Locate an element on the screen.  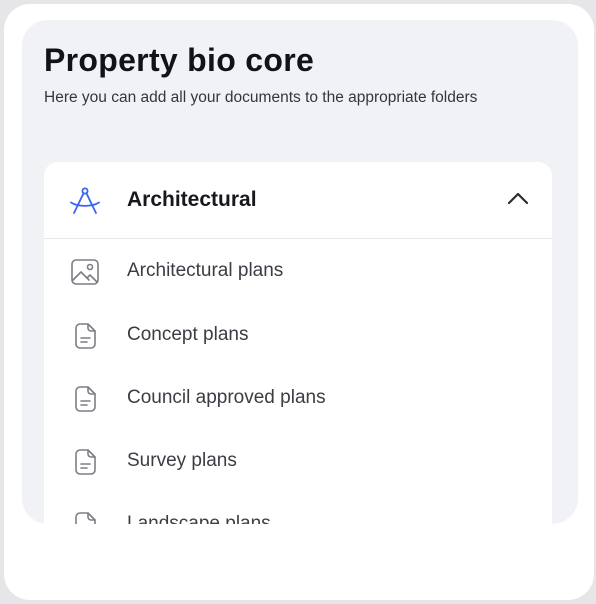
document-item-label: Council approved plans is located at coordinates (226, 397).